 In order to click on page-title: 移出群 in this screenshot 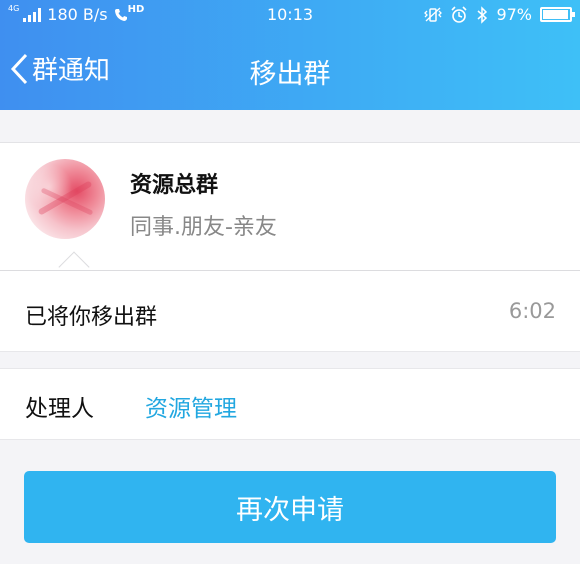, I will do `click(290, 74)`.